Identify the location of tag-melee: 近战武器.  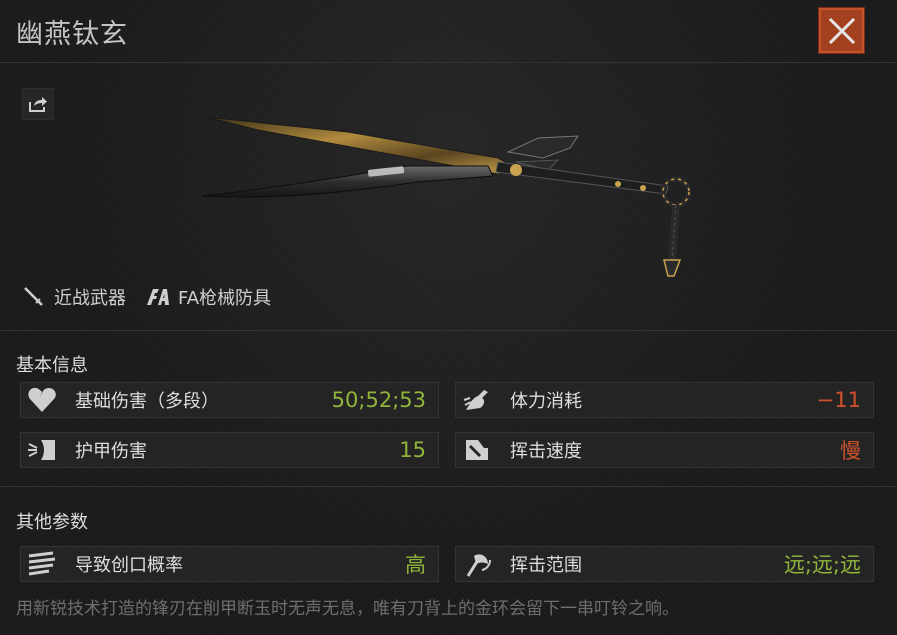
(74, 297).